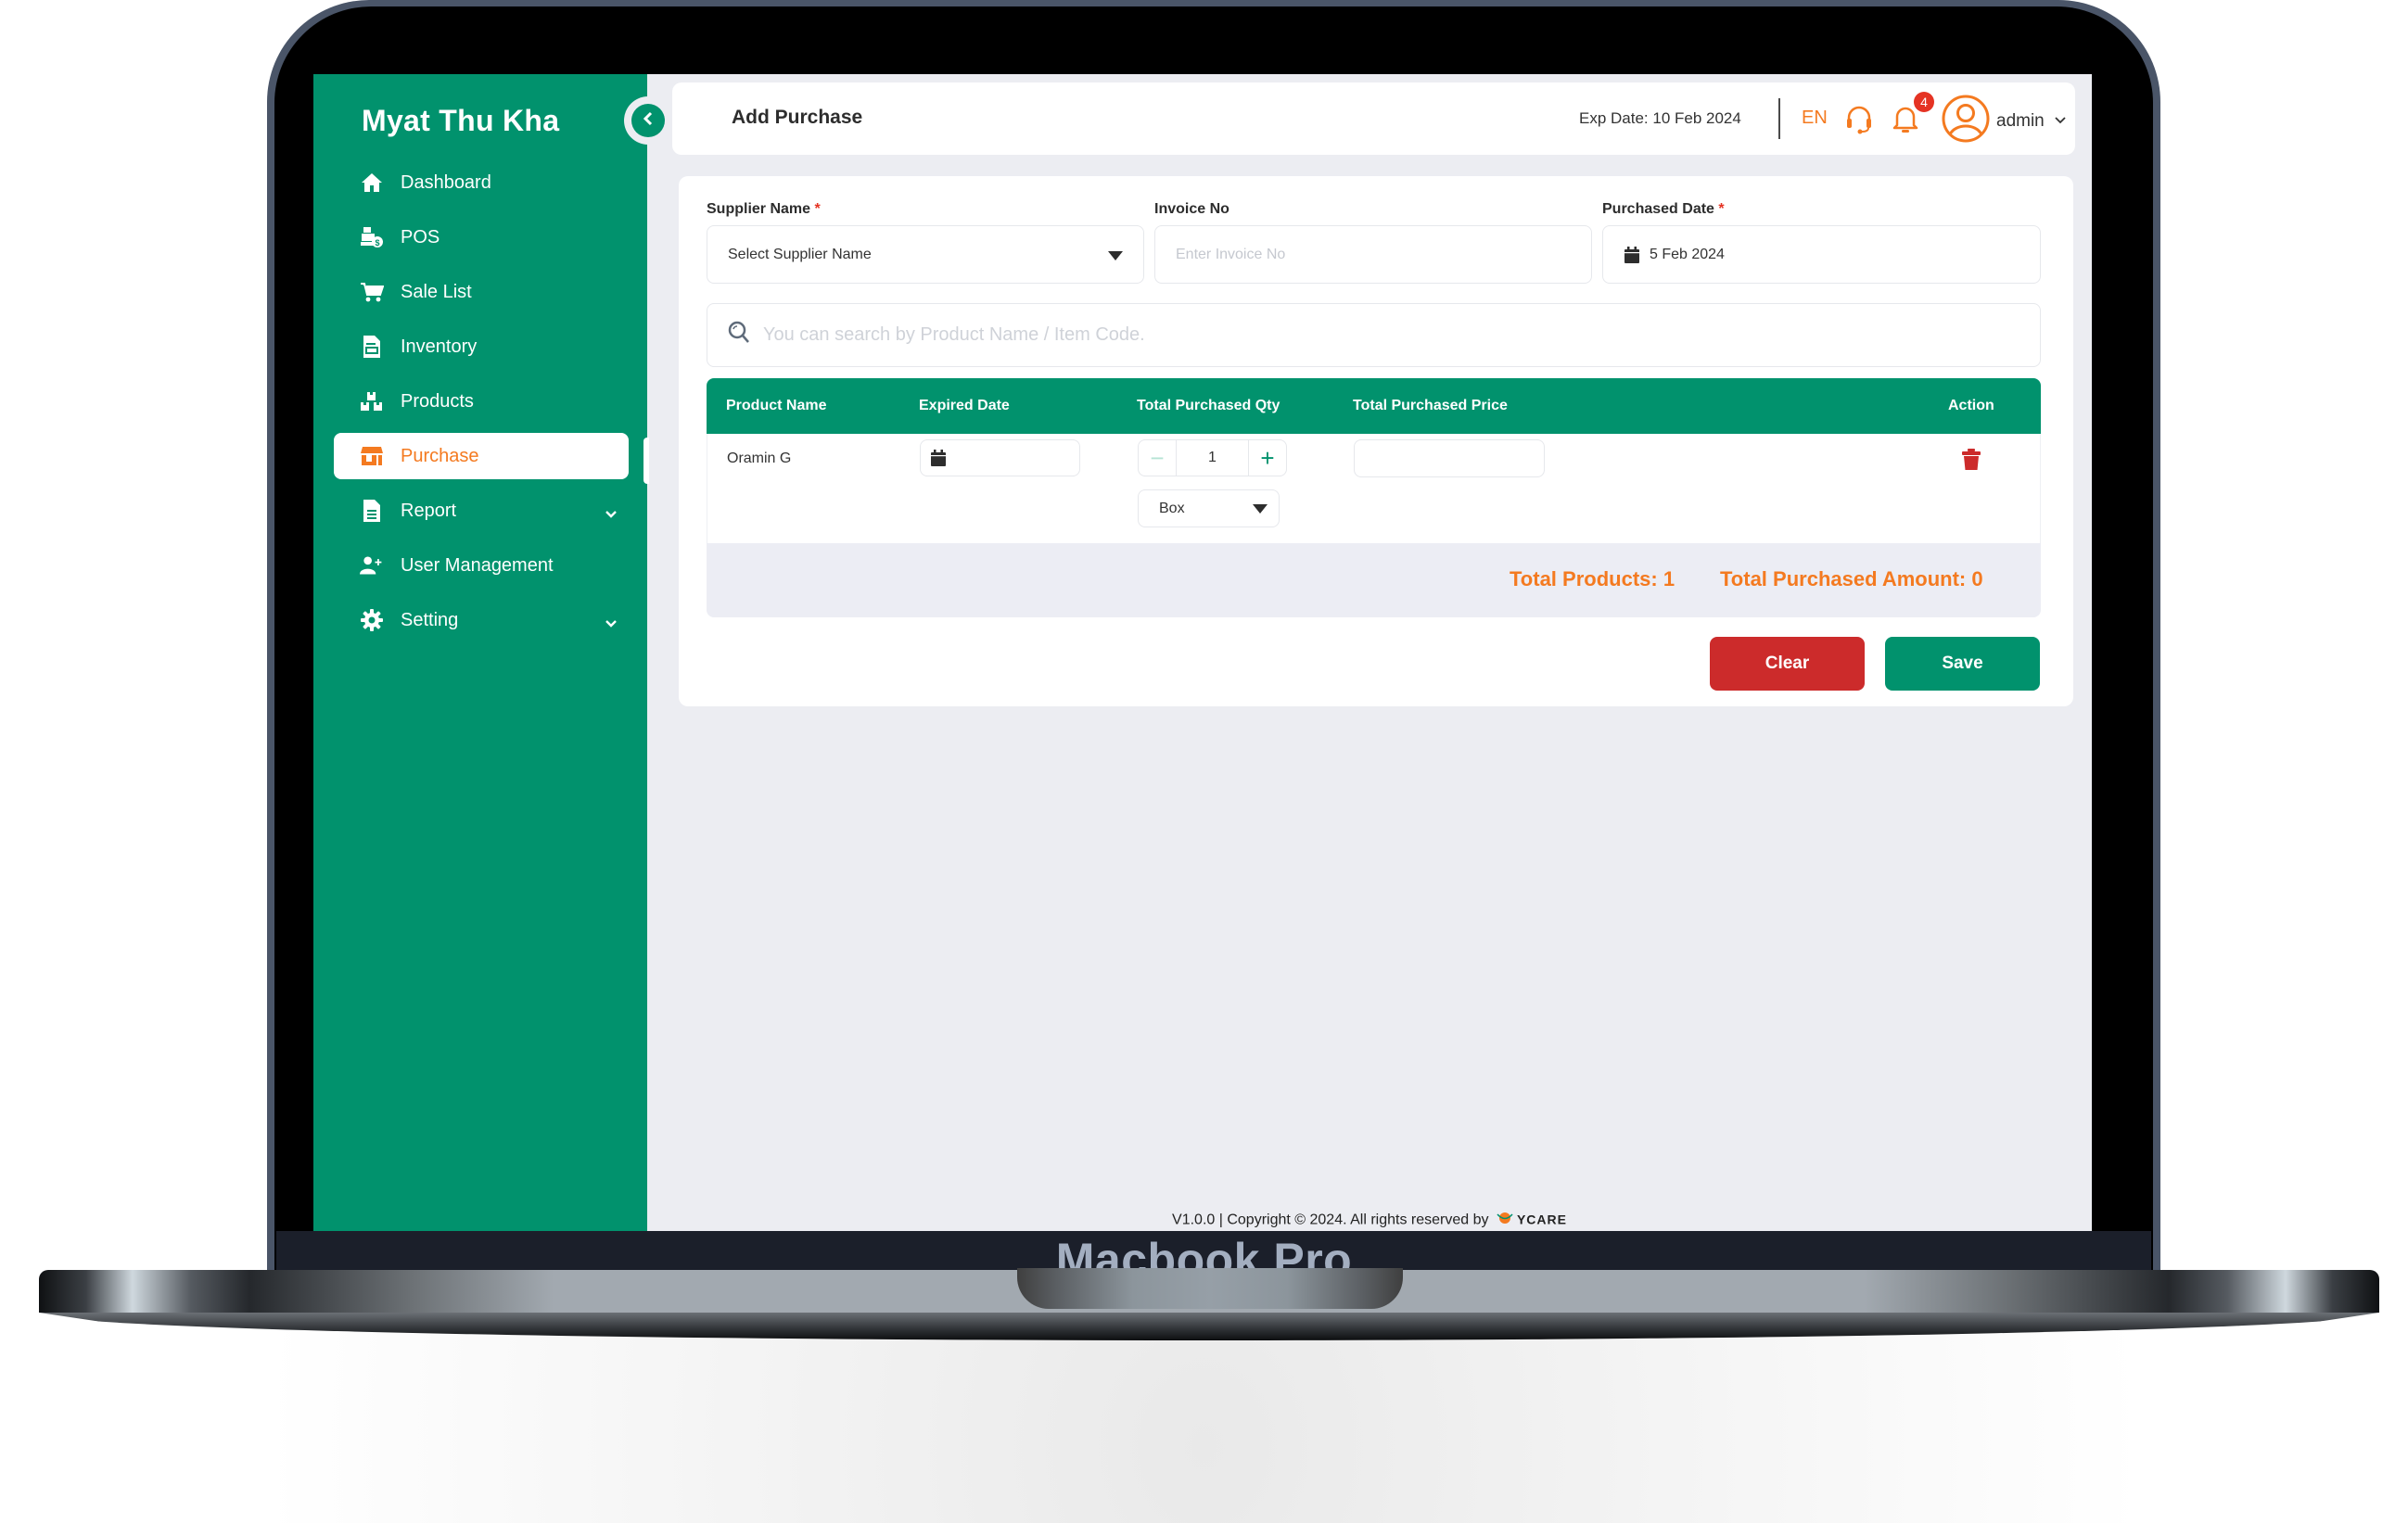 The height and width of the screenshot is (1523, 2408). What do you see at coordinates (372, 237) in the screenshot?
I see `cash-register-icon: $` at bounding box center [372, 237].